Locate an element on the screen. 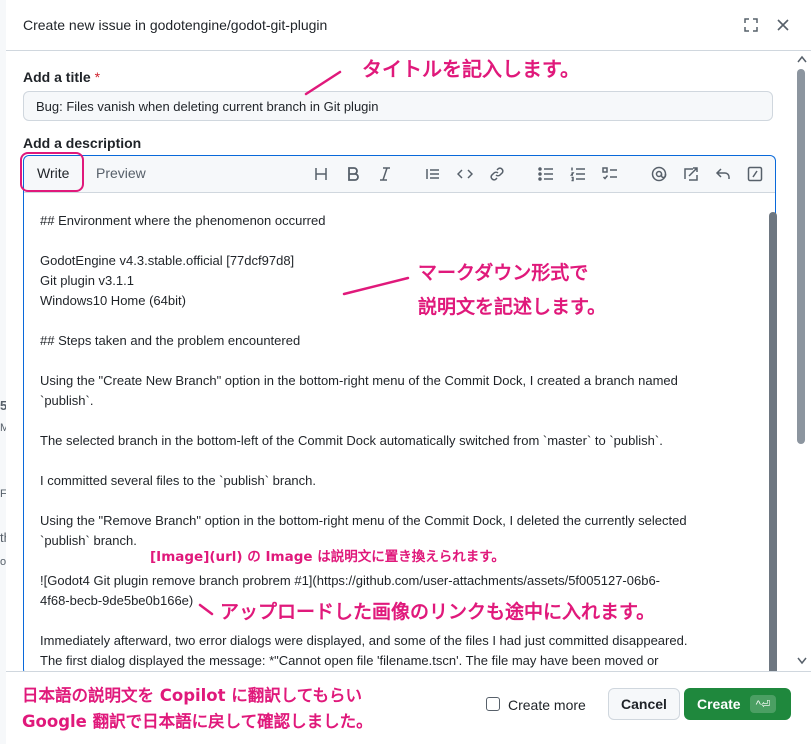  scroll-up-icon is located at coordinates (802, 59).